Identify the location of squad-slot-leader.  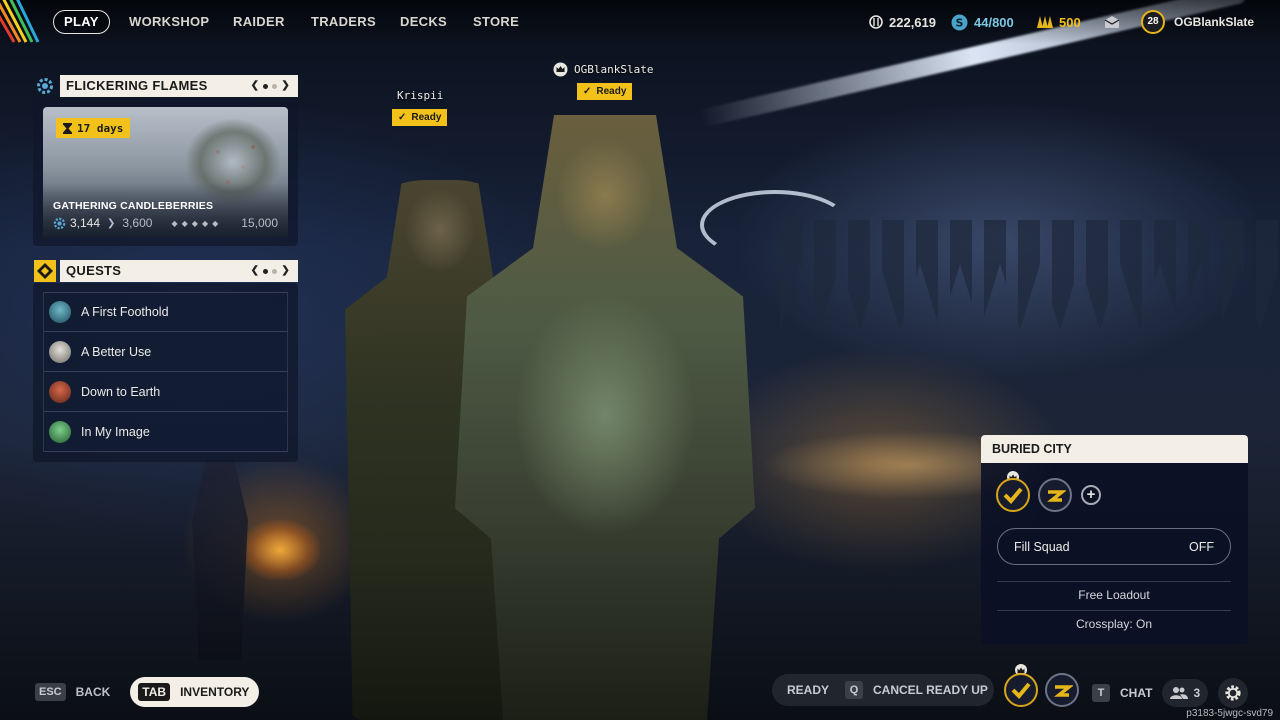
(1013, 495).